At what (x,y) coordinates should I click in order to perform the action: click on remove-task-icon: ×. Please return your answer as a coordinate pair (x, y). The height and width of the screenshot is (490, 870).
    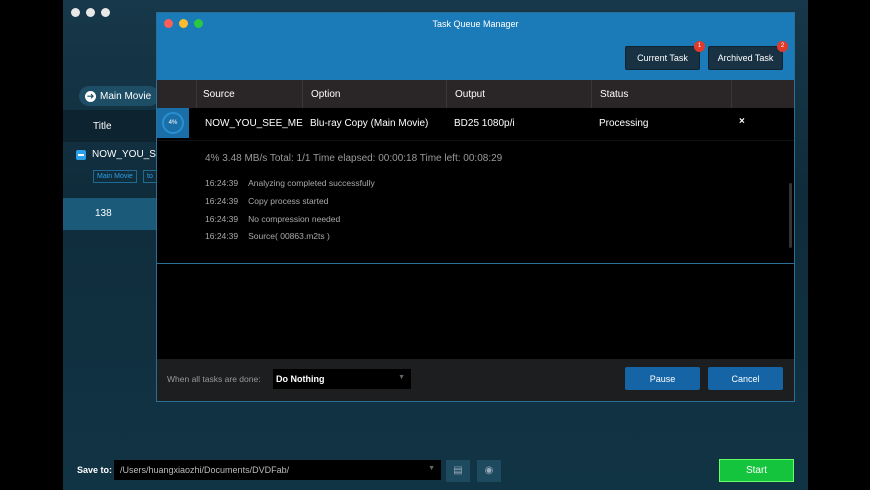
    Looking at the image, I should click on (742, 121).